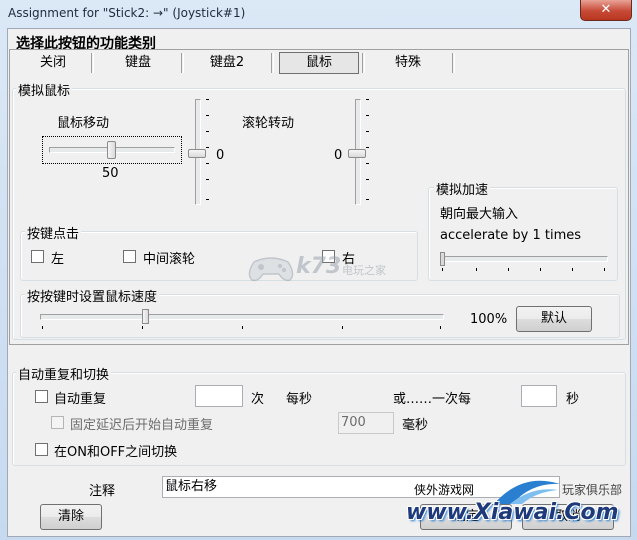  I want to click on delay-start-checkbox, so click(57, 422).